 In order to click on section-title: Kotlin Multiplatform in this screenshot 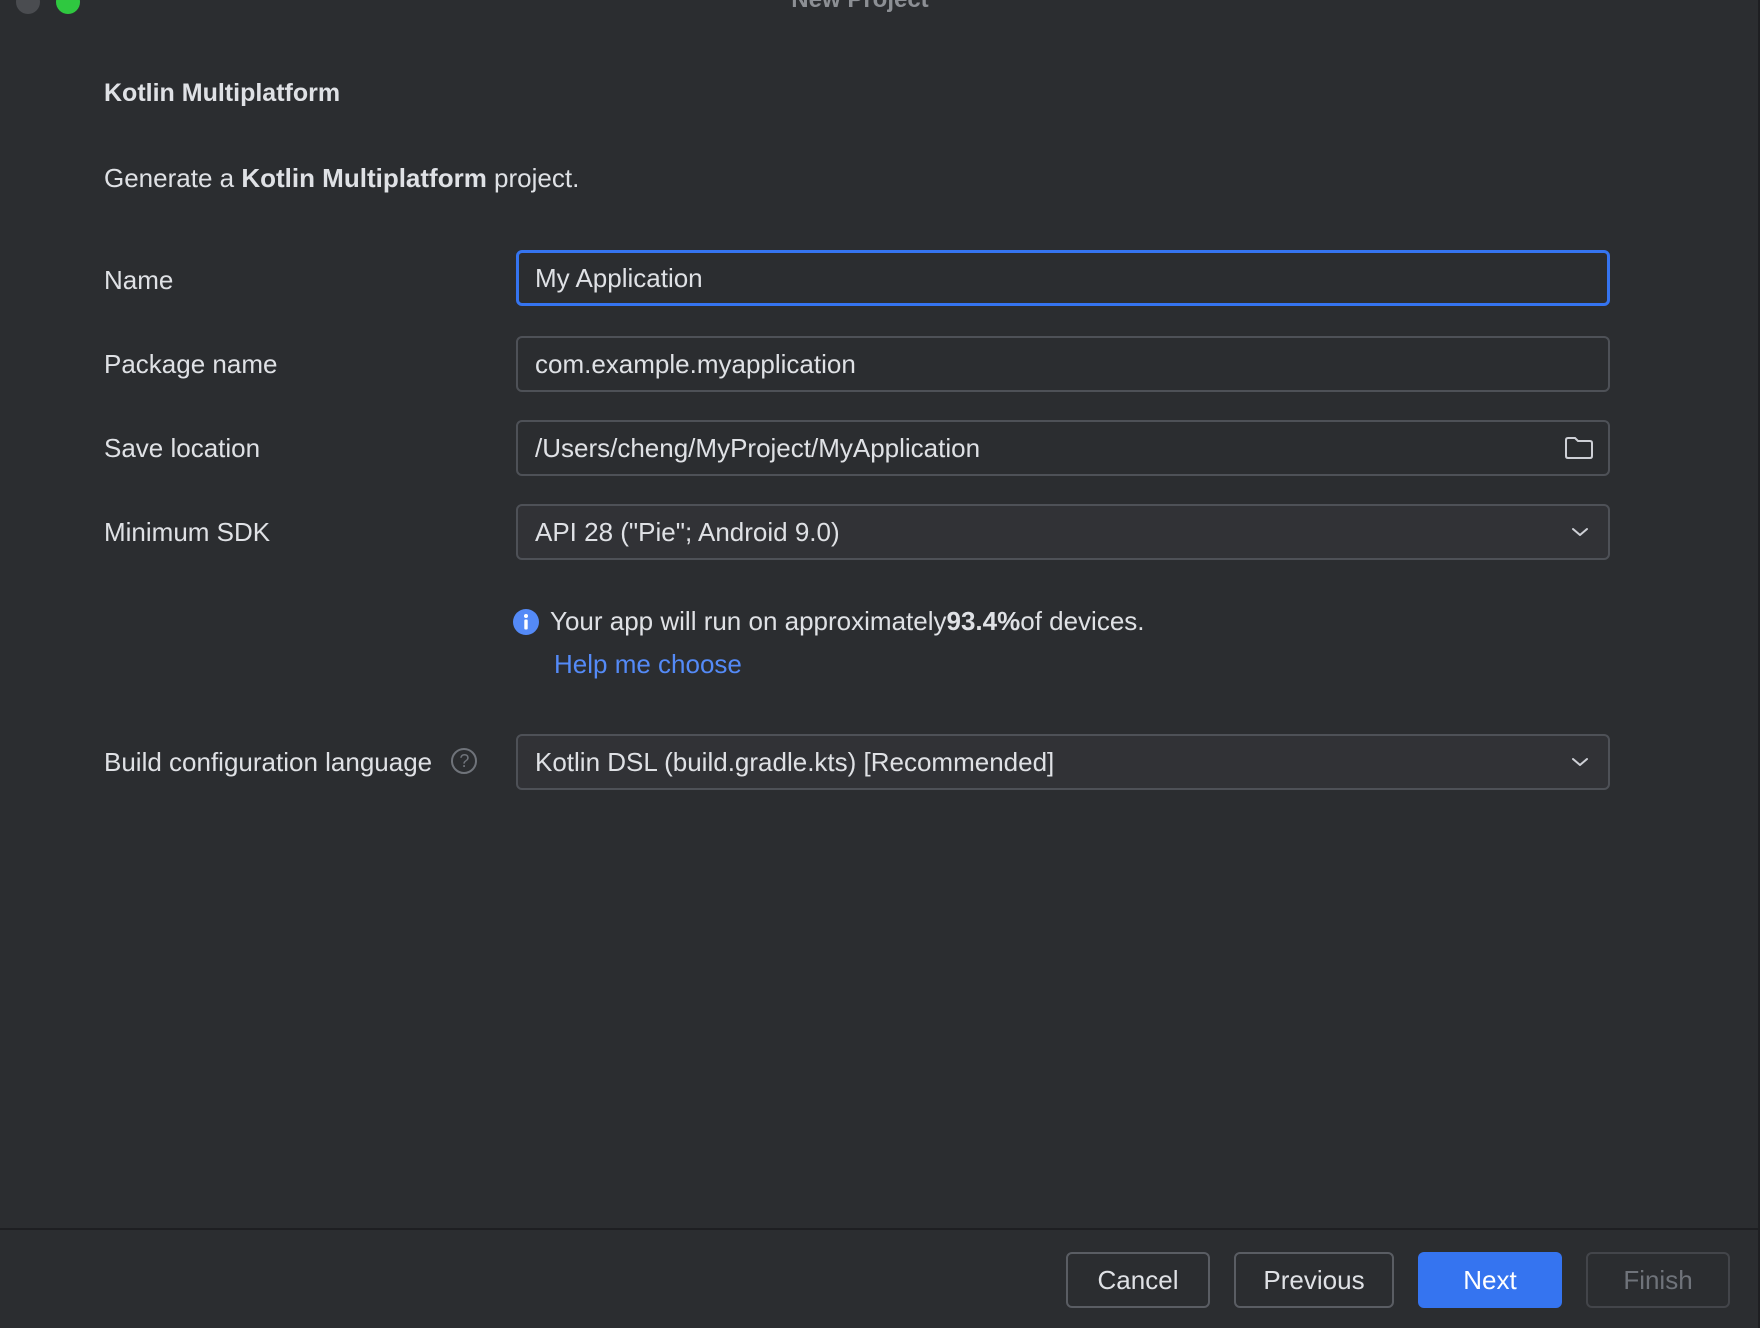, I will do `click(222, 93)`.